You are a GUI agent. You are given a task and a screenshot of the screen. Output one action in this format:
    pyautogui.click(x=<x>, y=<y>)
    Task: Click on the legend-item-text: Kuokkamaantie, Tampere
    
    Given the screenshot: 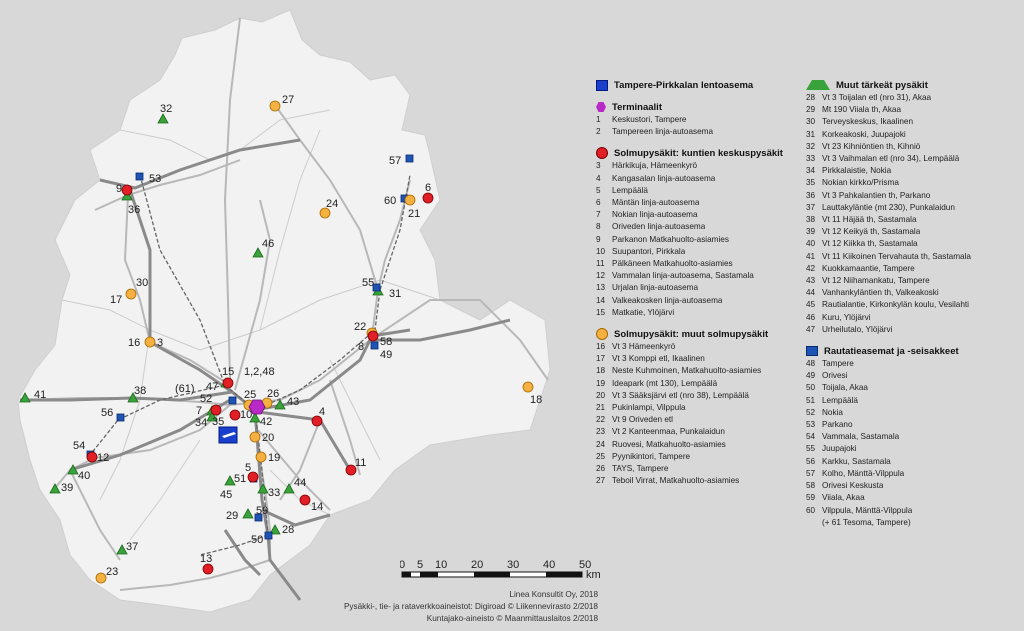 What is the action you would take?
    pyautogui.click(x=868, y=268)
    